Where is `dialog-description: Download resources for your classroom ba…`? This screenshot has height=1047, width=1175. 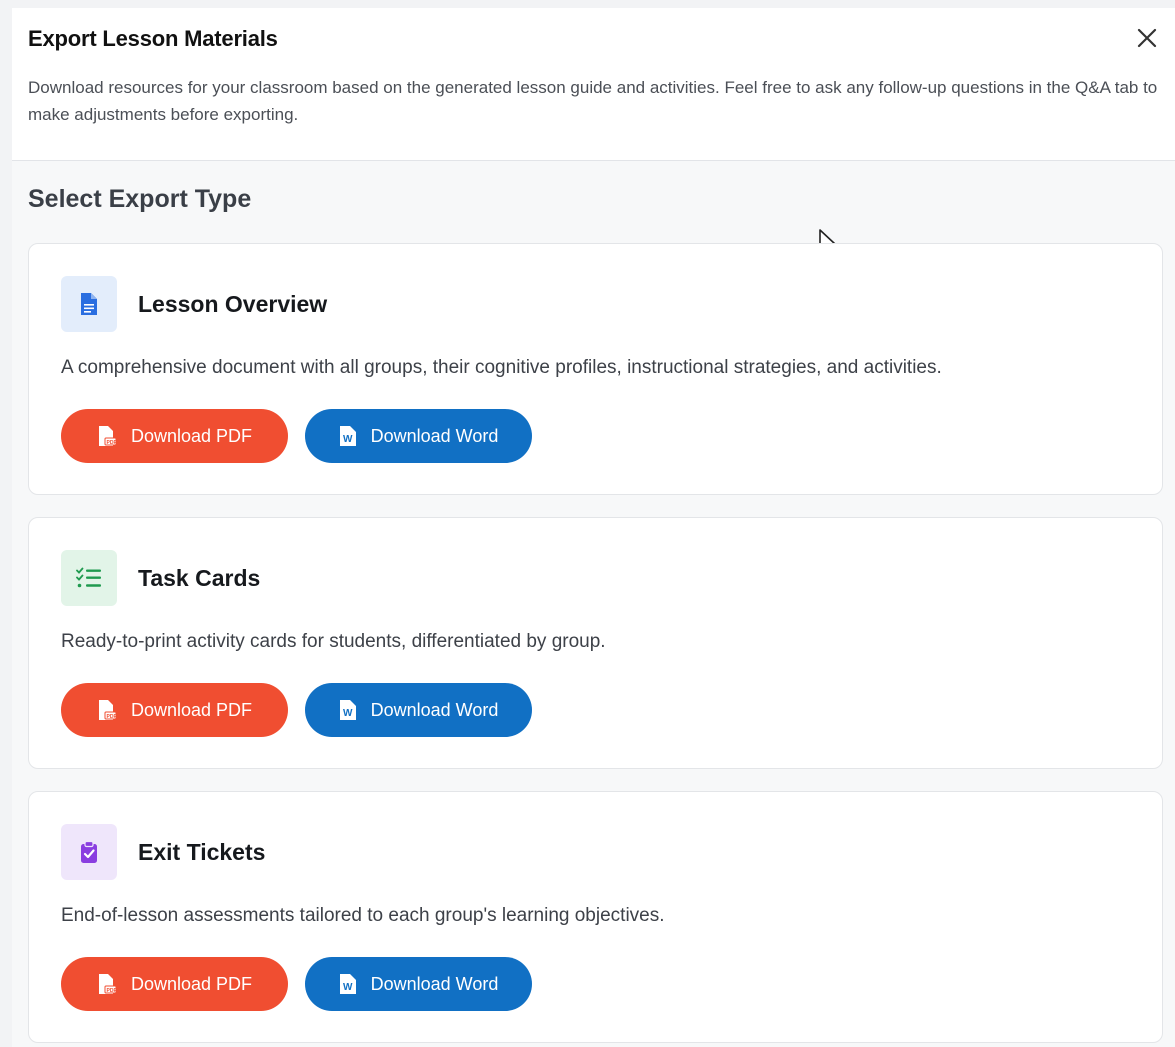
dialog-description: Download resources for your classroom ba… is located at coordinates (593, 101).